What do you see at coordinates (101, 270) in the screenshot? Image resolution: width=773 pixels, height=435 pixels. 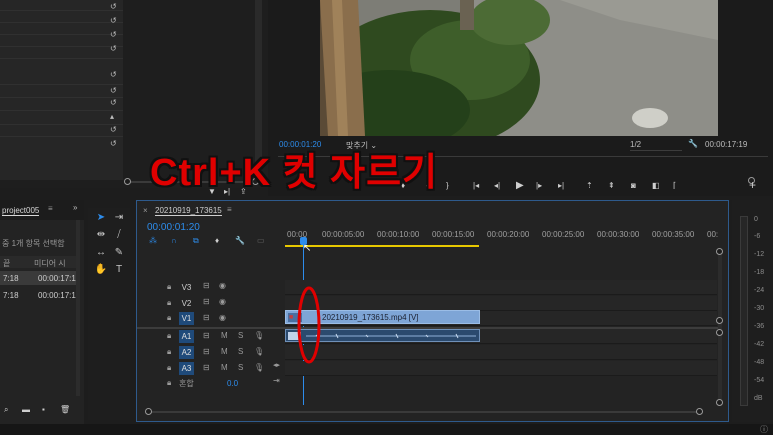 I see `hand-tool-icon: ✋` at bounding box center [101, 270].